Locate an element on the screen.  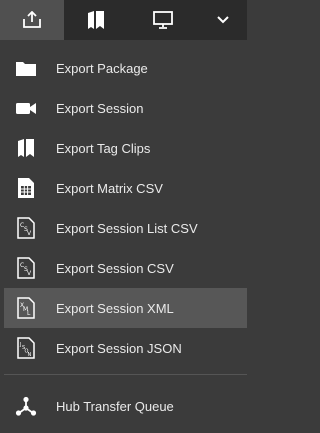
export-button is located at coordinates (32, 20).